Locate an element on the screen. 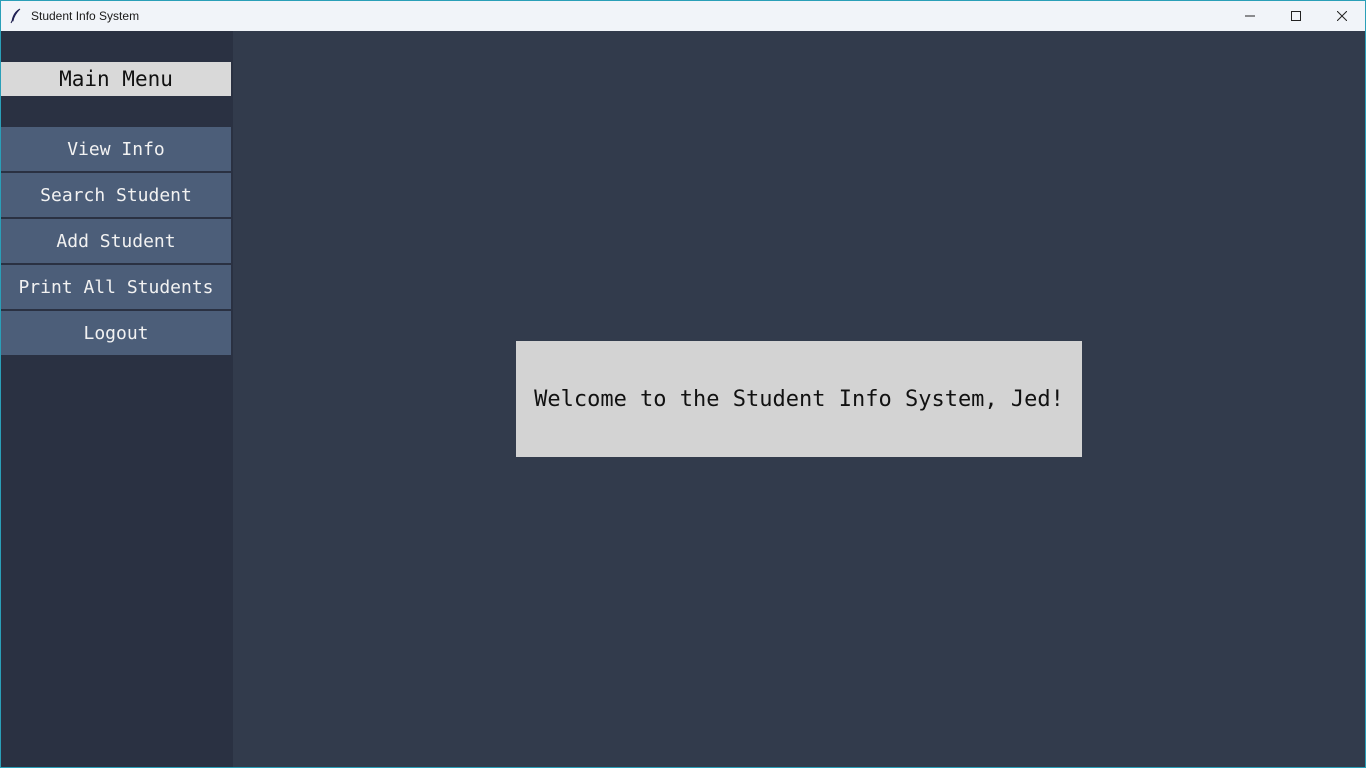  welcome-message: Welcome to the Student Info System, Jed! is located at coordinates (799, 399).